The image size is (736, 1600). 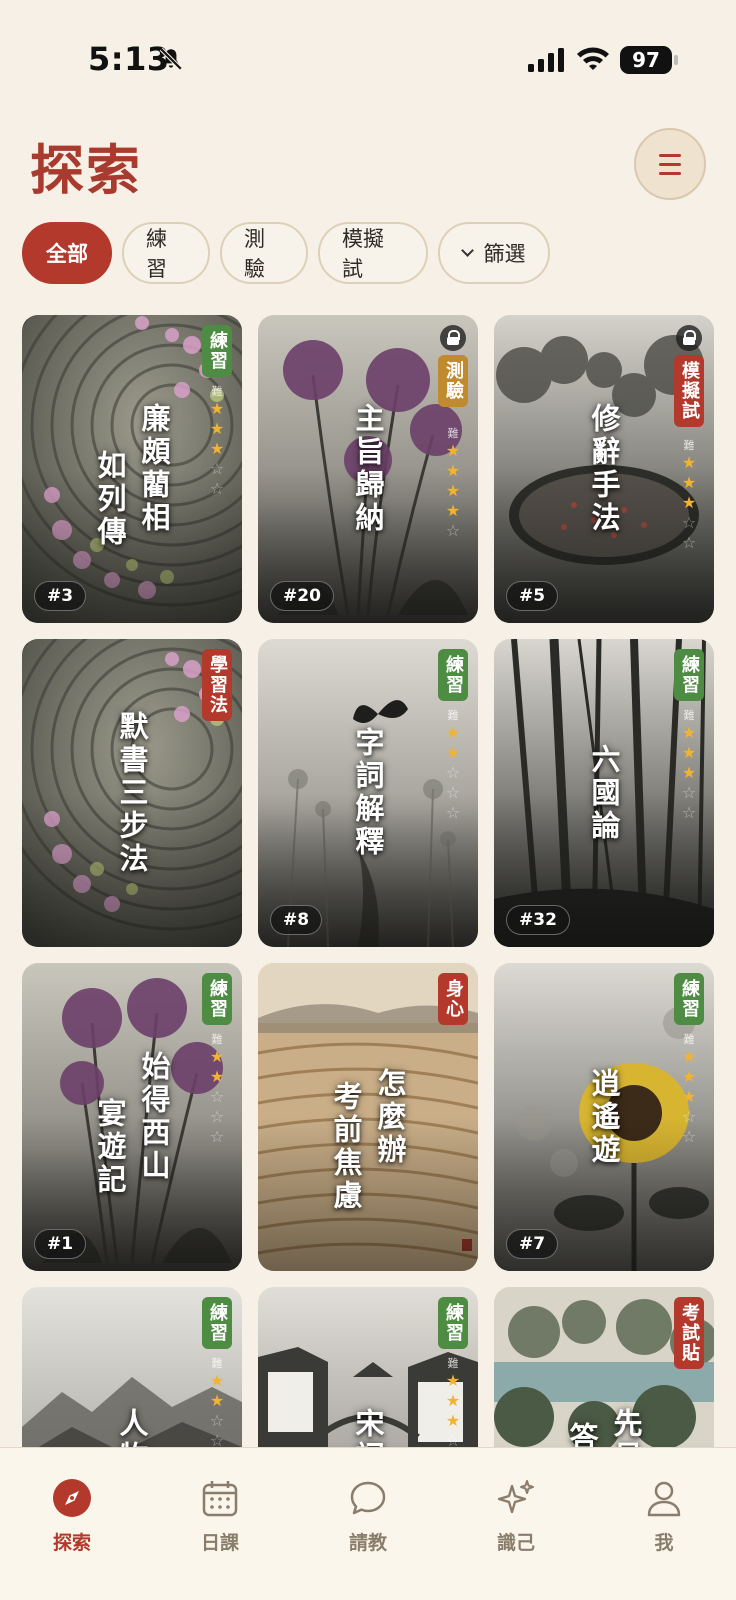 I want to click on filter-button: 篩選, so click(x=494, y=253).